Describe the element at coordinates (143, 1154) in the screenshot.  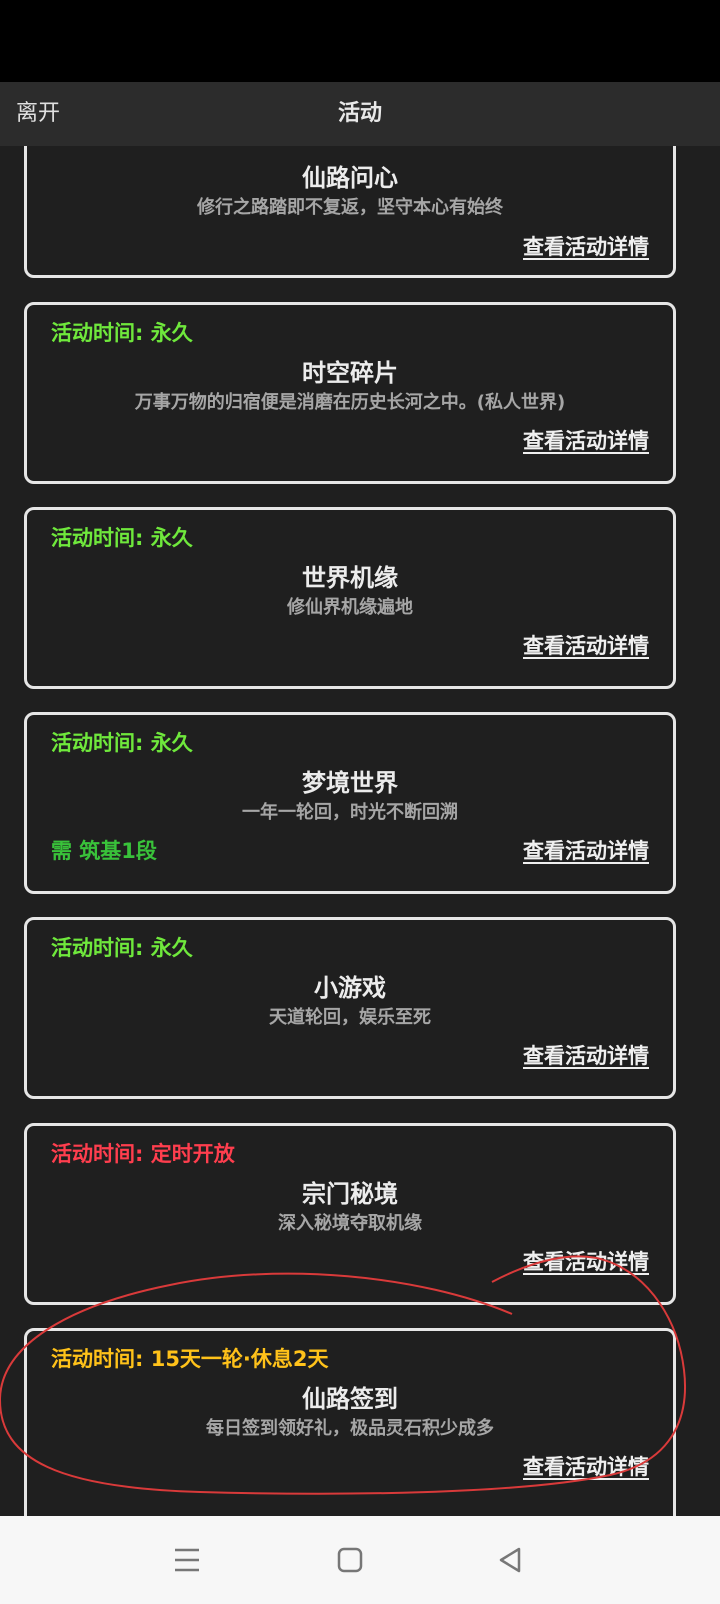
I see `activity-time: 活动时间: 定时开放` at that location.